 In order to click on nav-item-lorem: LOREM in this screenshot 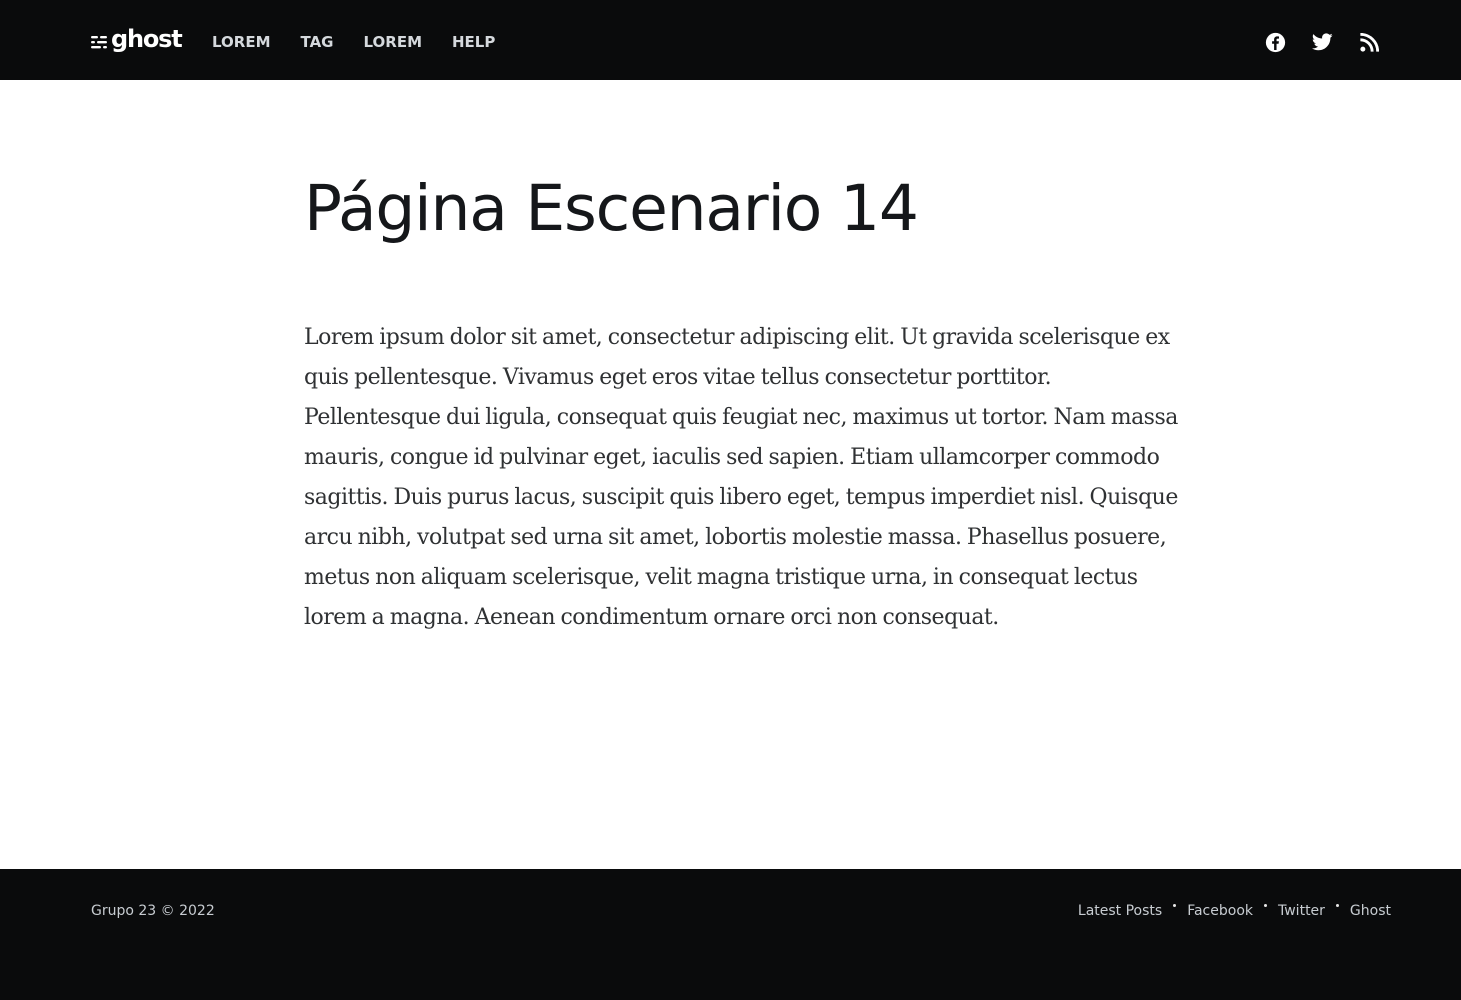, I will do `click(241, 42)`.